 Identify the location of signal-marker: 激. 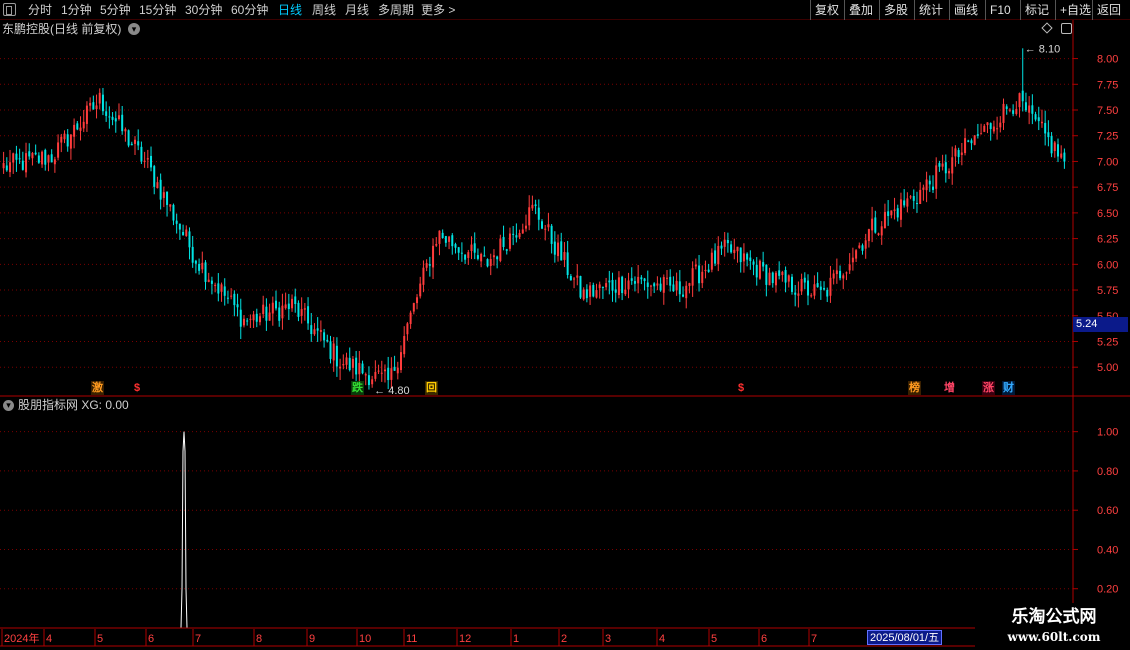
(97, 388).